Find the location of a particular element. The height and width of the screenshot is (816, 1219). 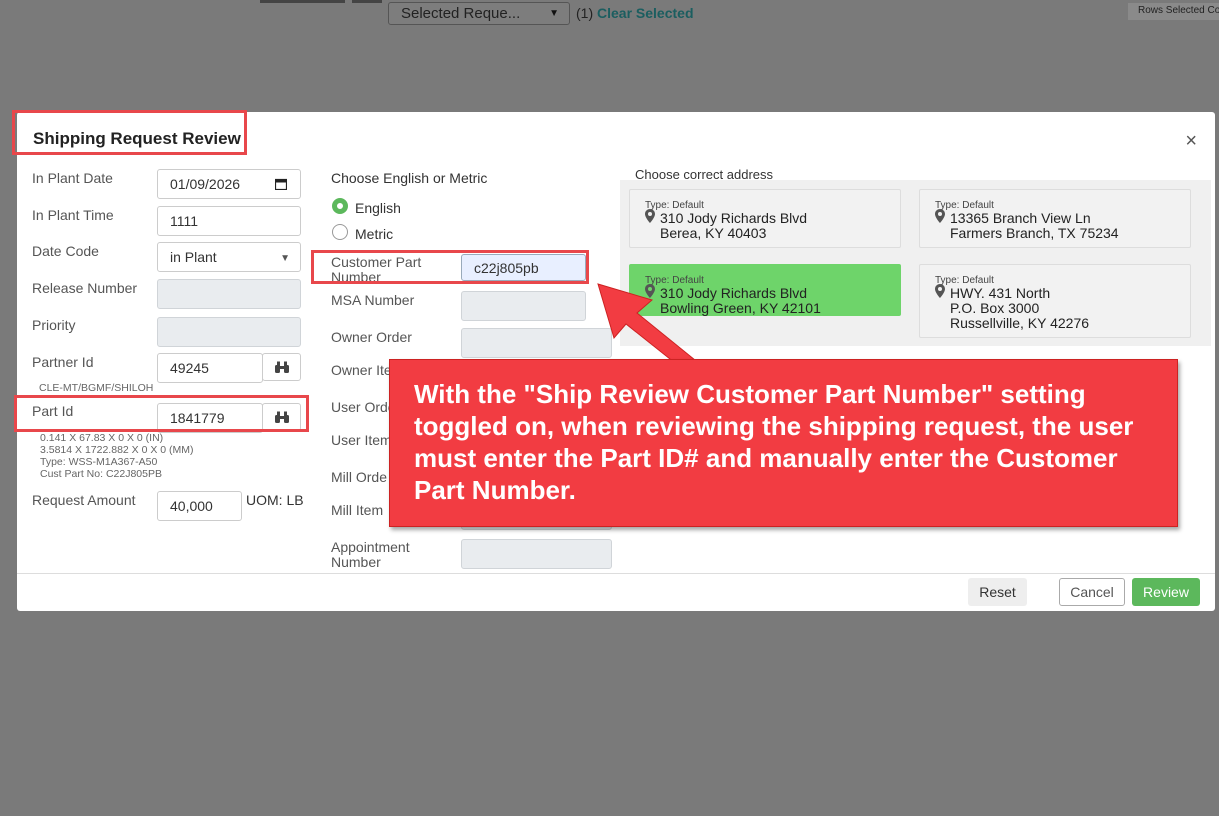

address-line2: Berea, KY 40403 is located at coordinates (713, 233).